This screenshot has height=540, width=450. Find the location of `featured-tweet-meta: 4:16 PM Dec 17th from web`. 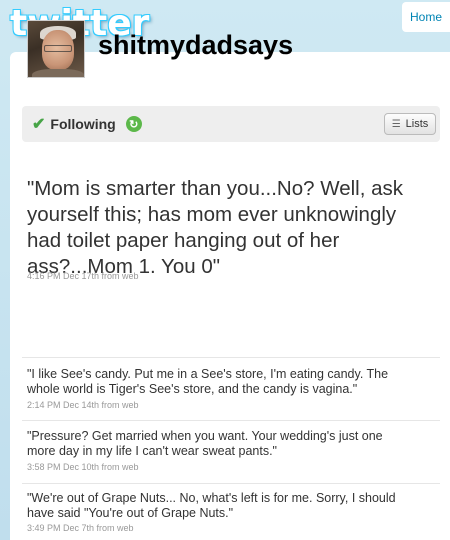

featured-tweet-meta: 4:16 PM Dec 17th from web is located at coordinates (83, 276).